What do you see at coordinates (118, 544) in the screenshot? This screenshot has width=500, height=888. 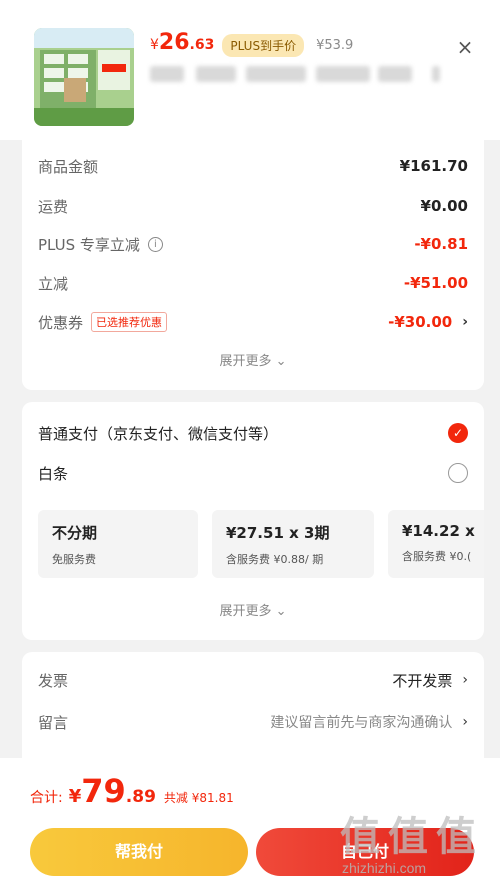 I see `installment-option-none: 不分期 免服务费` at bounding box center [118, 544].